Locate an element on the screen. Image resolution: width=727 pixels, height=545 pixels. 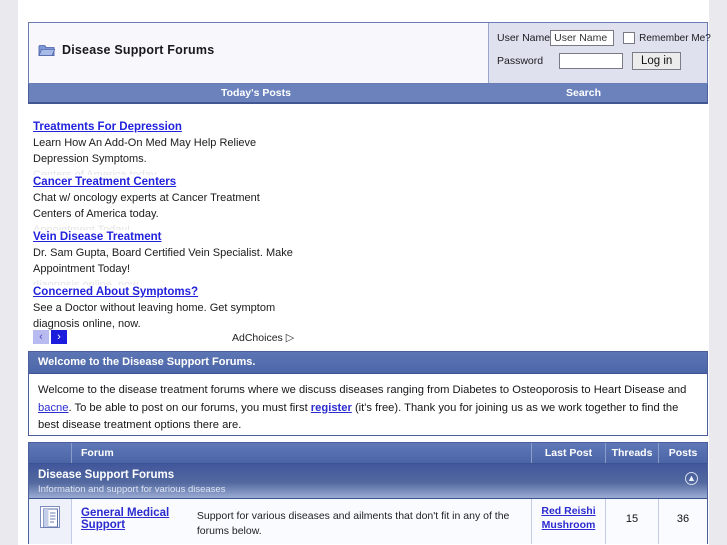
ad-desc-0-line2: Depression Symptoms. is located at coordinates (90, 159).